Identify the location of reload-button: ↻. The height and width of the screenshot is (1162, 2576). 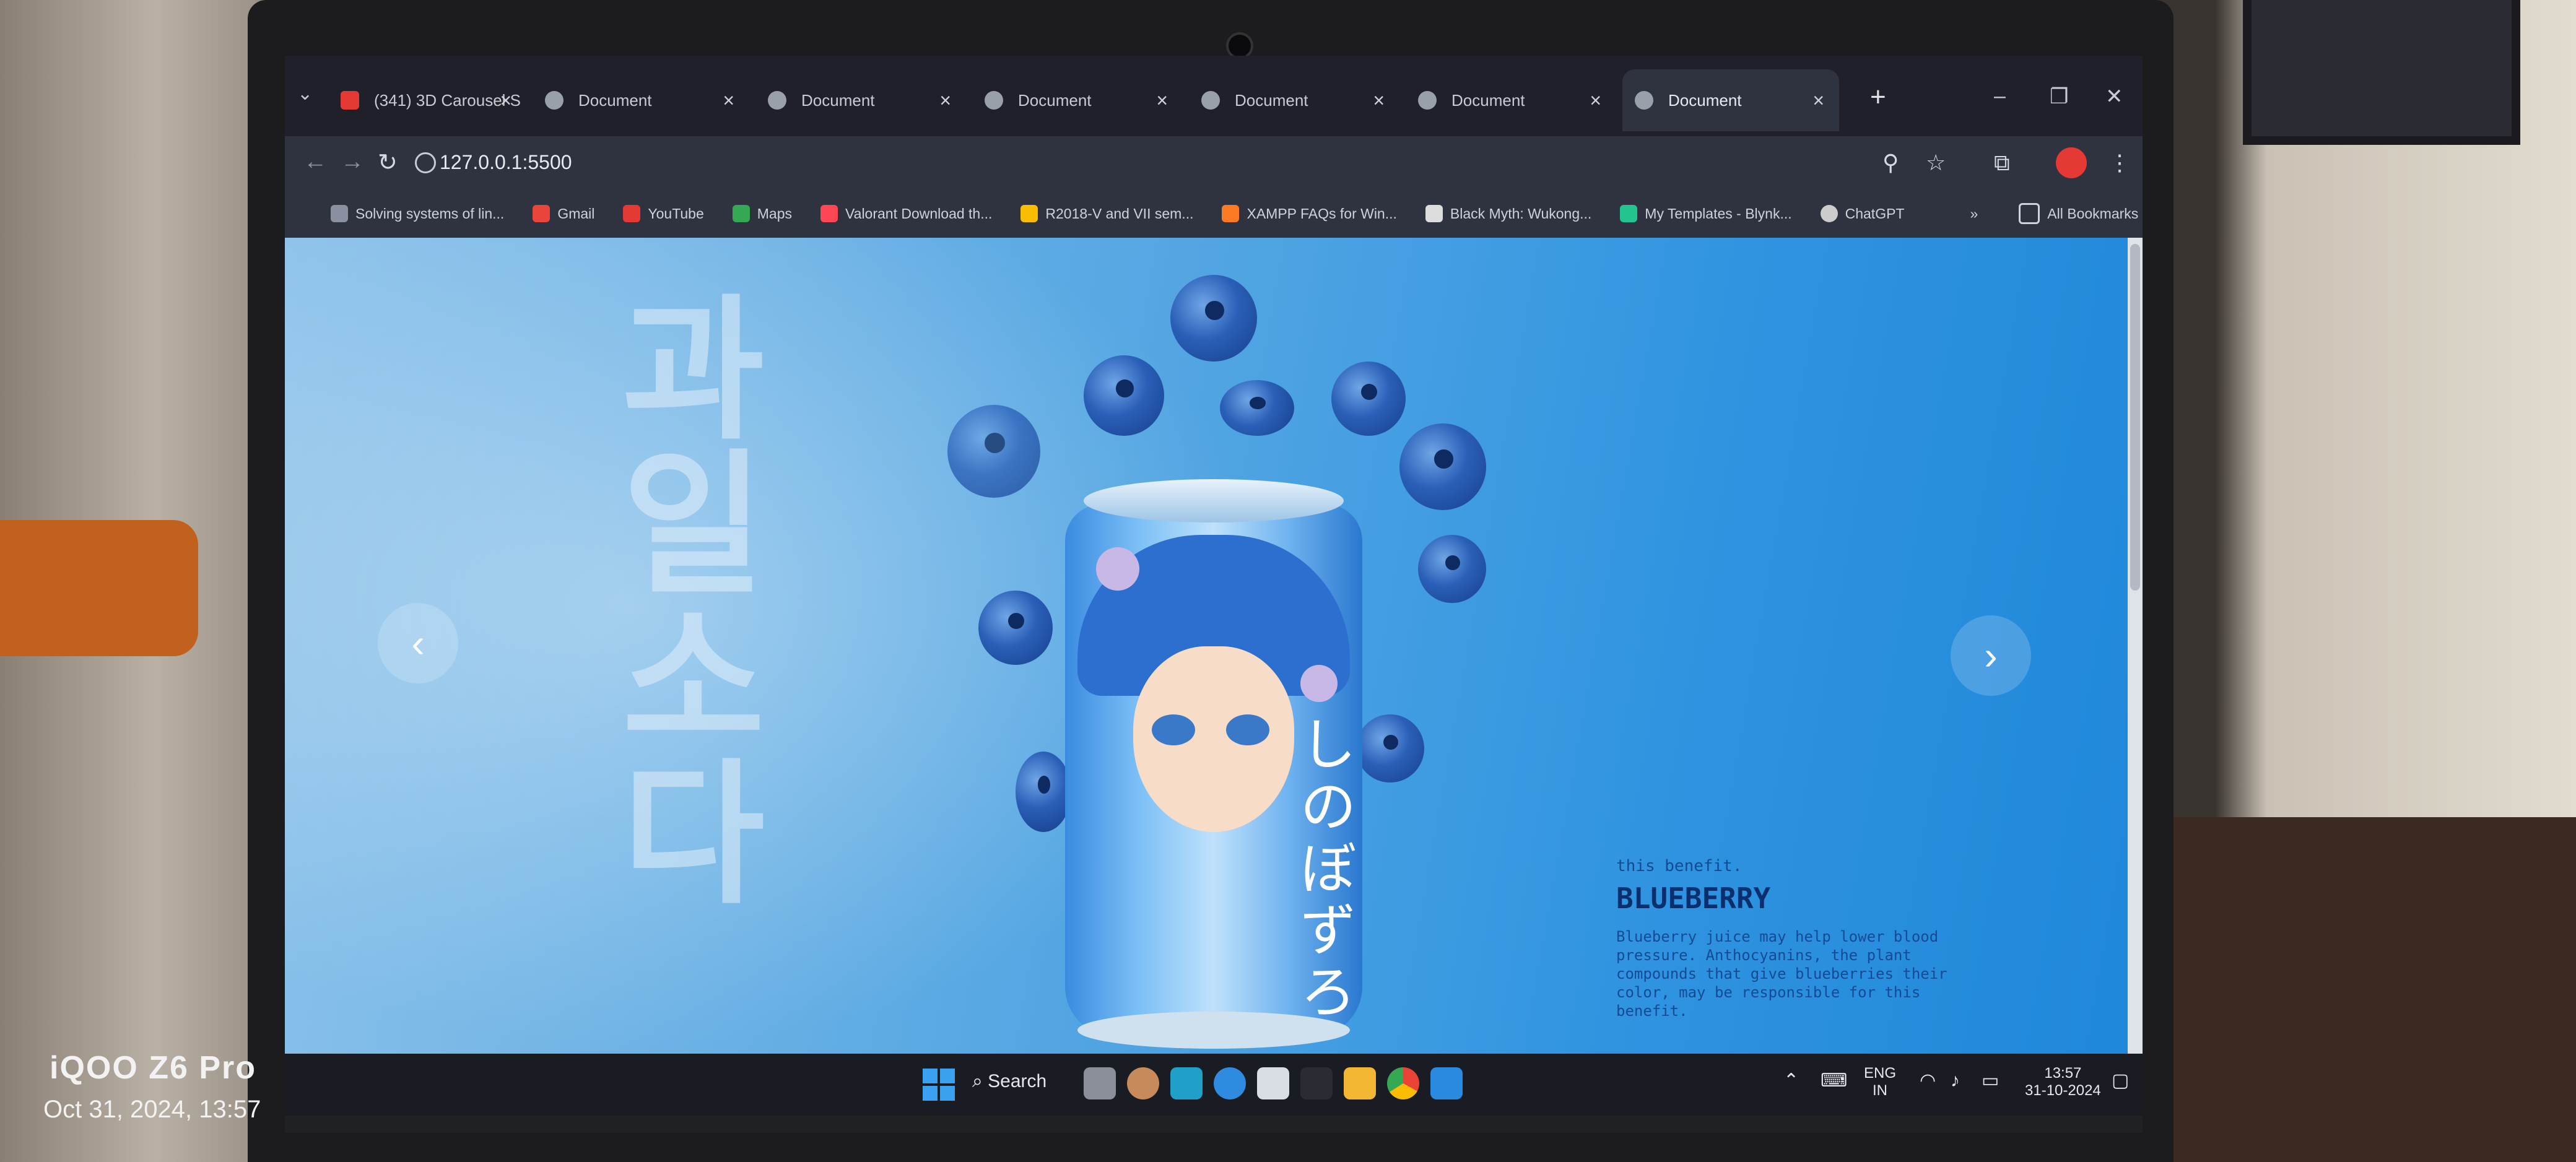
(388, 162).